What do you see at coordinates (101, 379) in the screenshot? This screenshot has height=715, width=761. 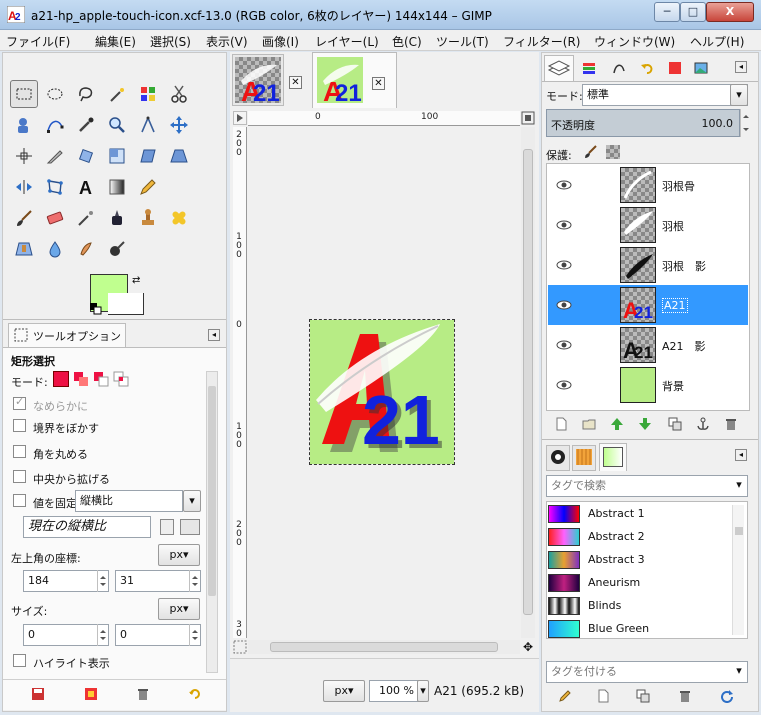 I see `mode-subtract-icon` at bounding box center [101, 379].